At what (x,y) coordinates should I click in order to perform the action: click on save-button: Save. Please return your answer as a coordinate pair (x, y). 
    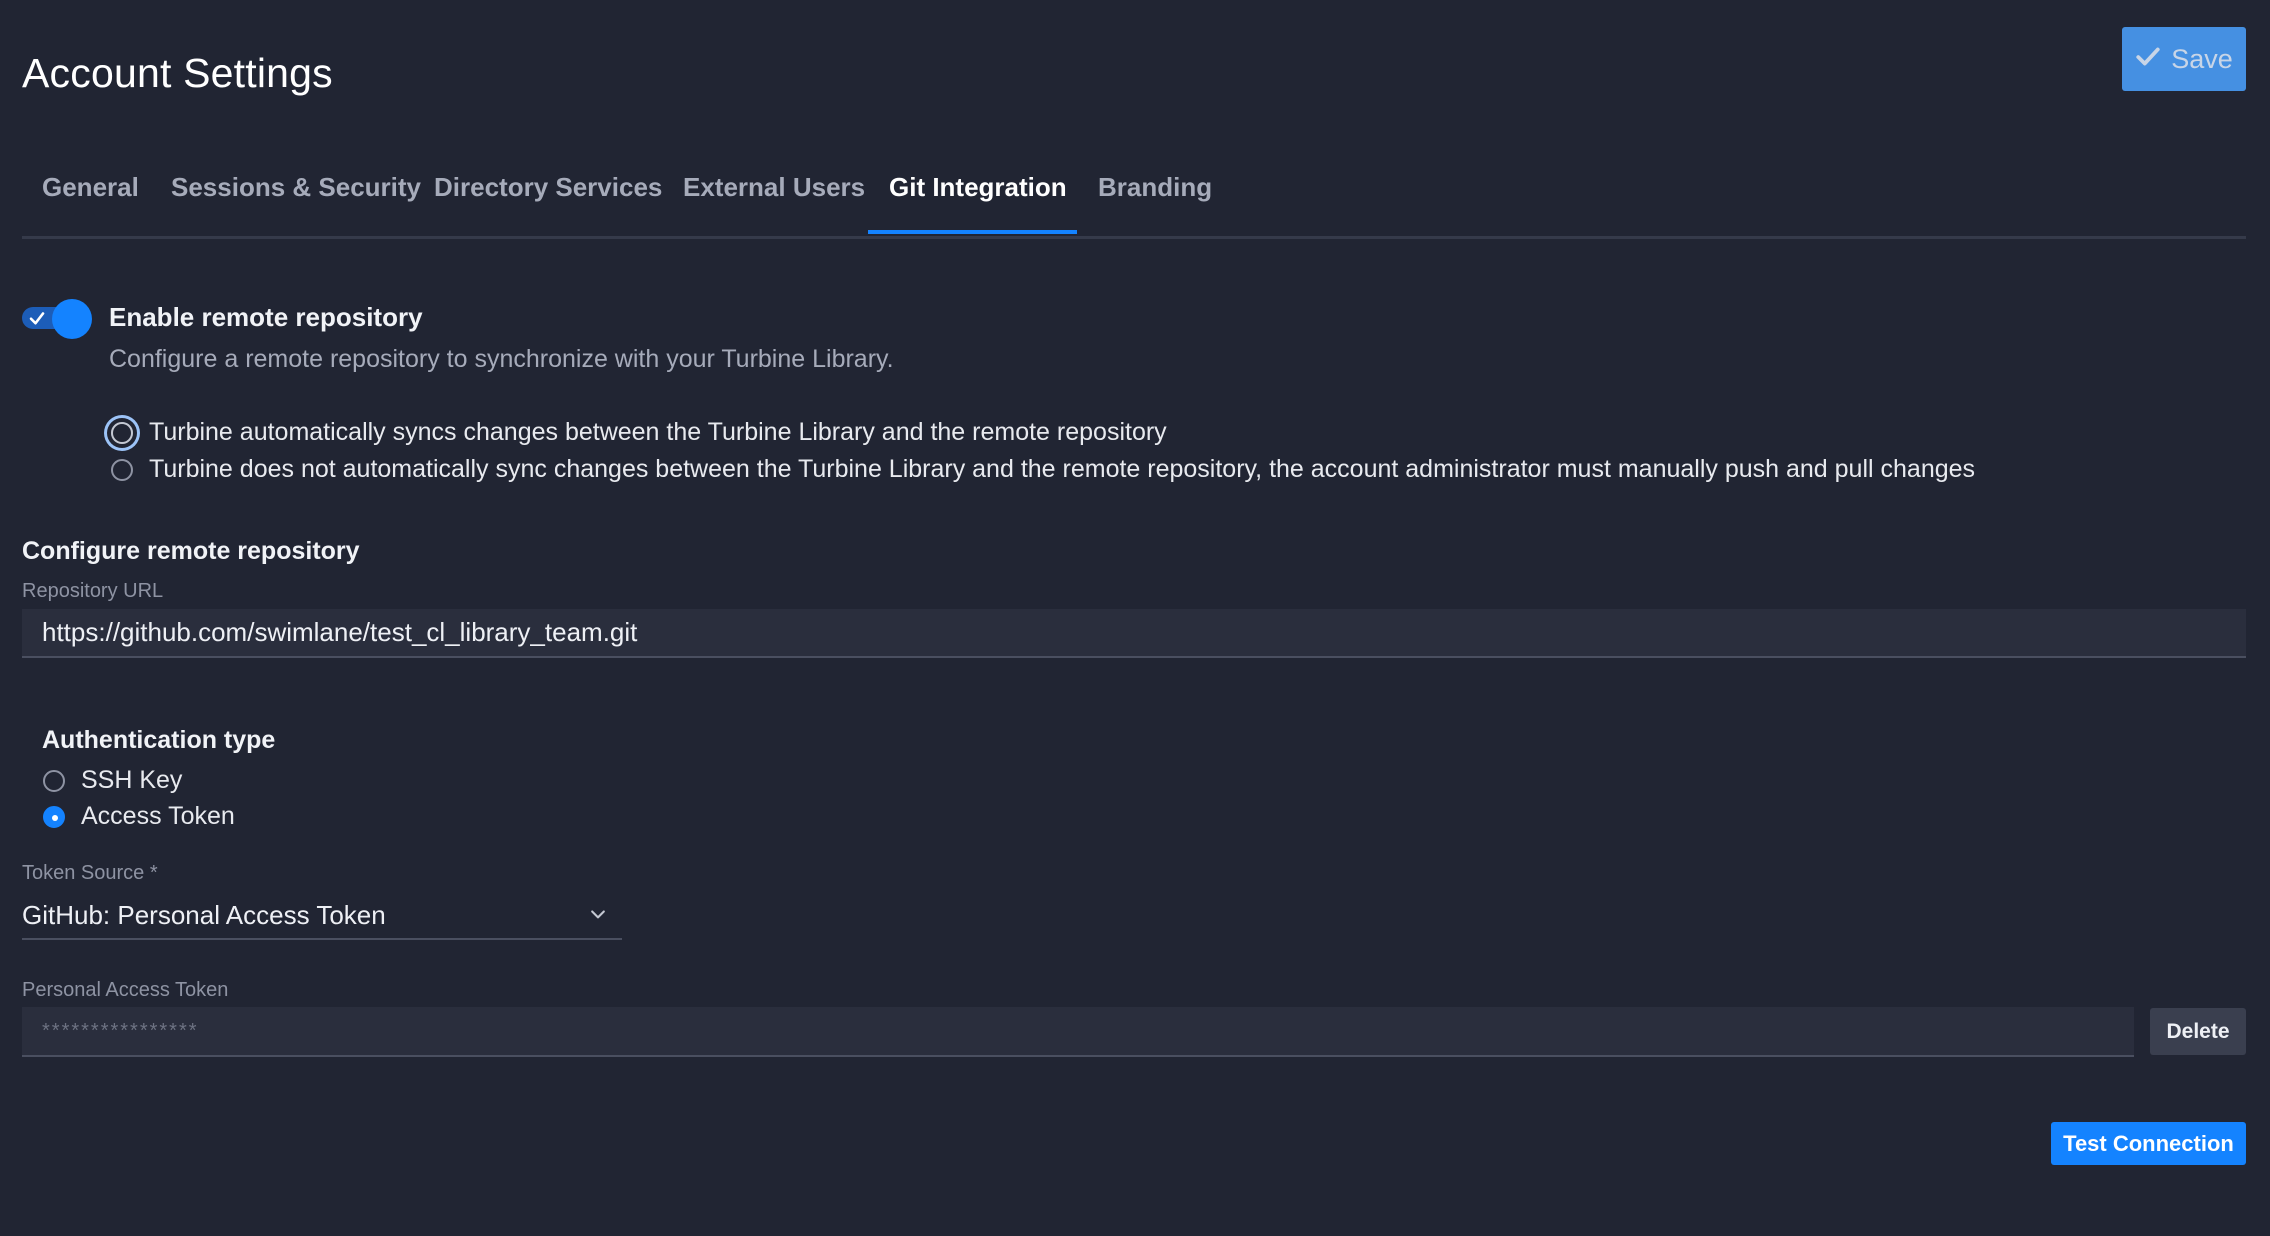
    Looking at the image, I should click on (2184, 59).